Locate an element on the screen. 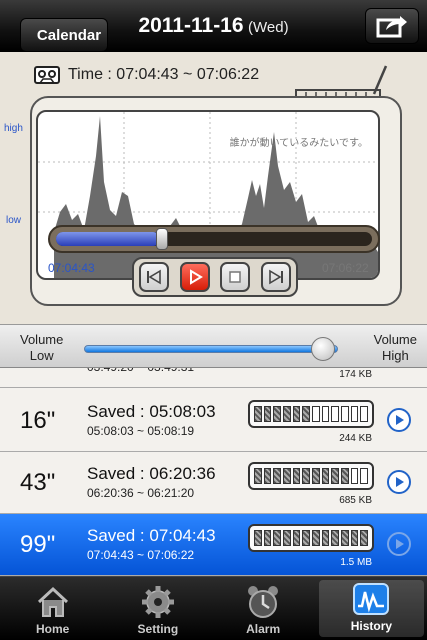 This screenshot has height=640, width=427. gear-icon is located at coordinates (158, 602).